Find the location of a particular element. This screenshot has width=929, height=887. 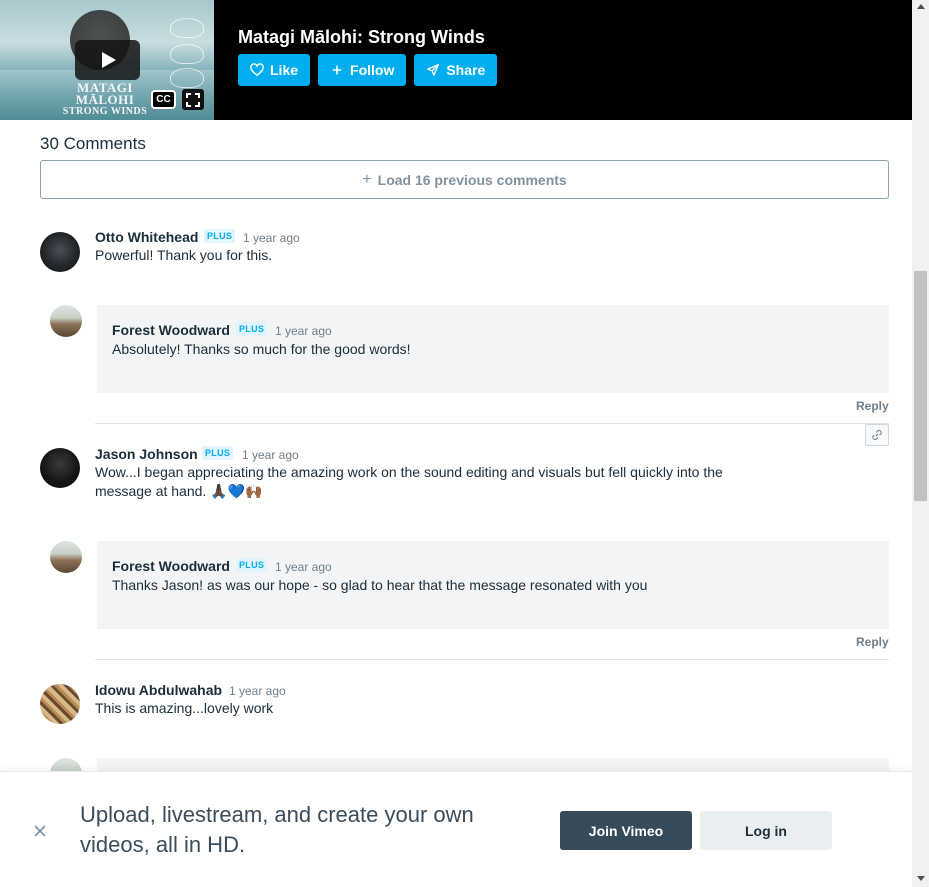

comment-text-line-2: message at hand. 🙏🏿💙🙌🏾 is located at coordinates (179, 491).